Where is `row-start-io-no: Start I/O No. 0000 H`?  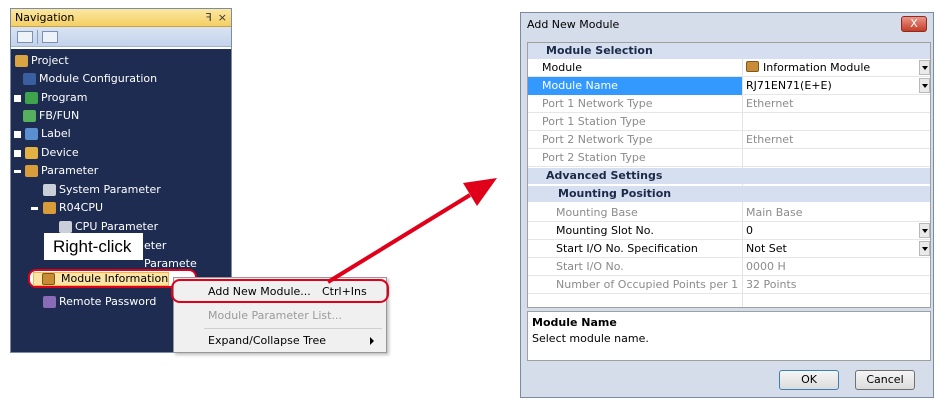
row-start-io-no: Start I/O No. 0000 H is located at coordinates (729, 267).